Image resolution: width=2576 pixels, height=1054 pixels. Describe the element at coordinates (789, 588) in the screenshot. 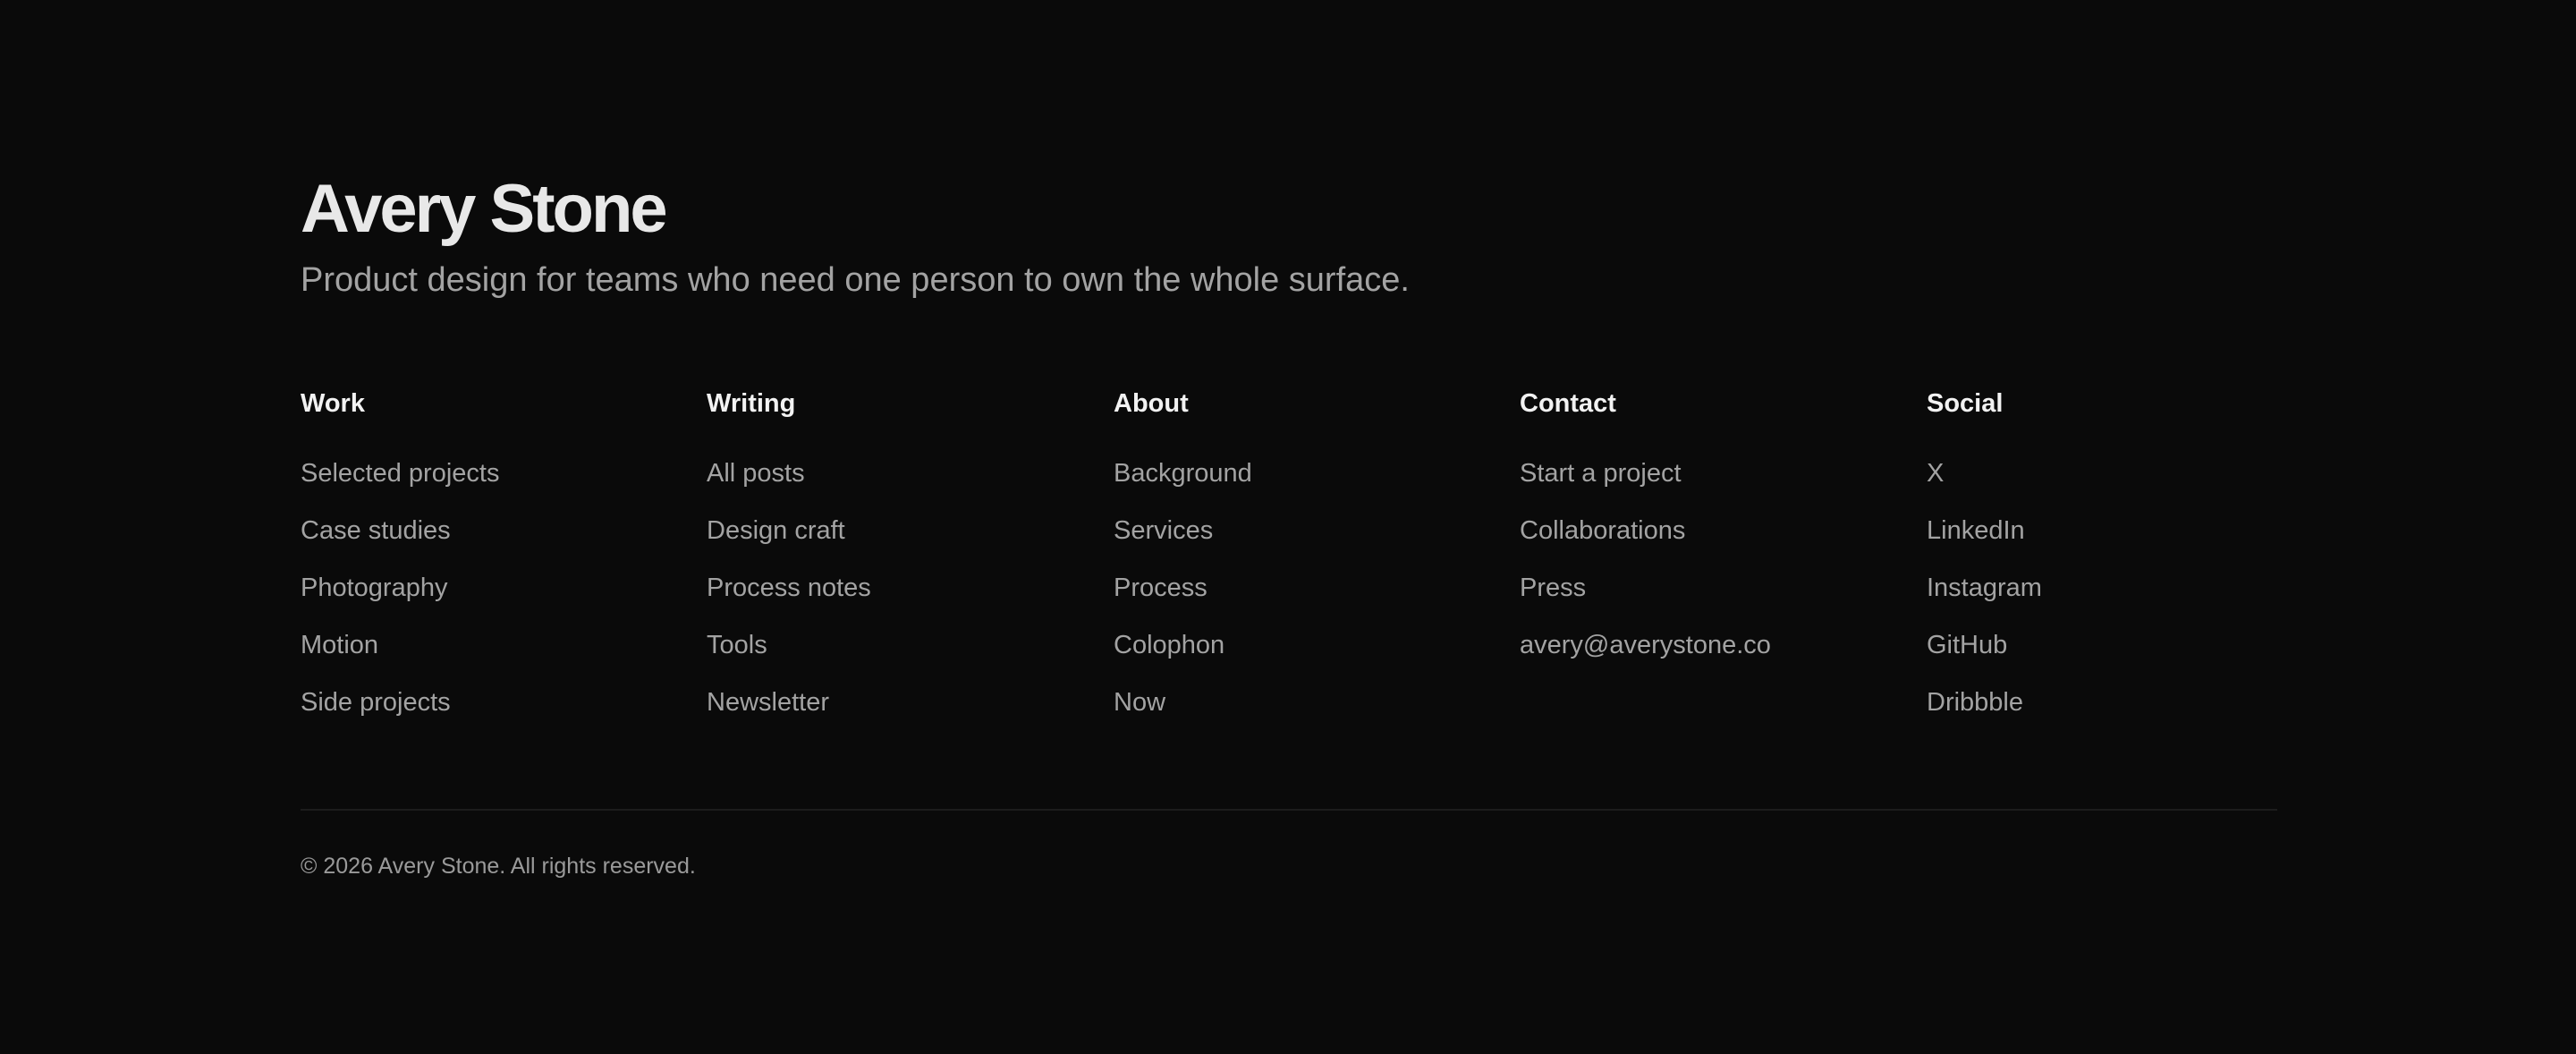

I see `link-process-notes: Process notes` at that location.